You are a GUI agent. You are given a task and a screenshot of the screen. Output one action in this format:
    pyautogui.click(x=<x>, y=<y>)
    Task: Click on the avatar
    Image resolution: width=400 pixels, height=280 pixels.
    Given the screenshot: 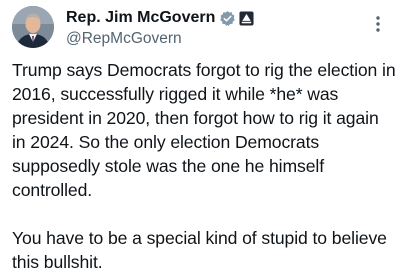 What is the action you would take?
    pyautogui.click(x=33, y=27)
    